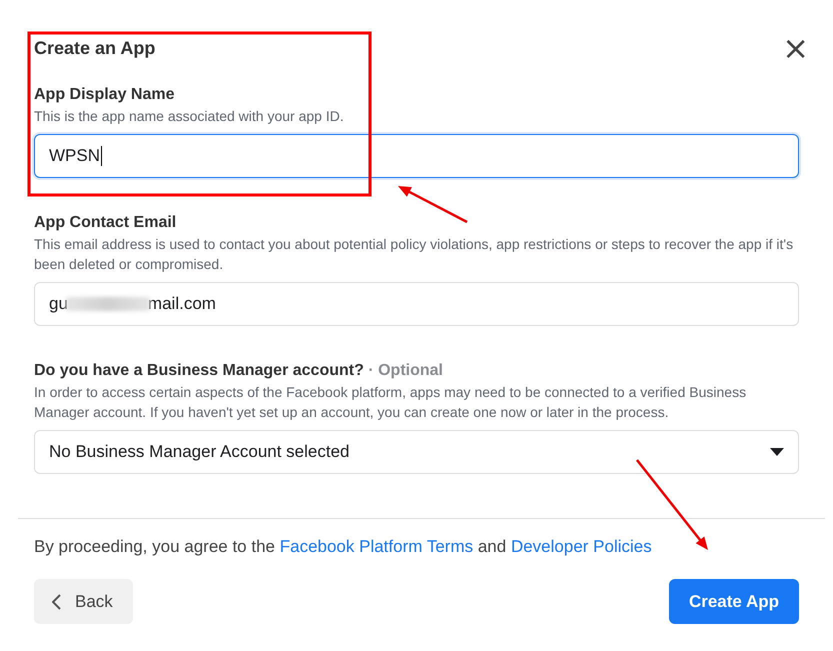  Describe the element at coordinates (56, 602) in the screenshot. I see `chevron-left-icon` at that location.